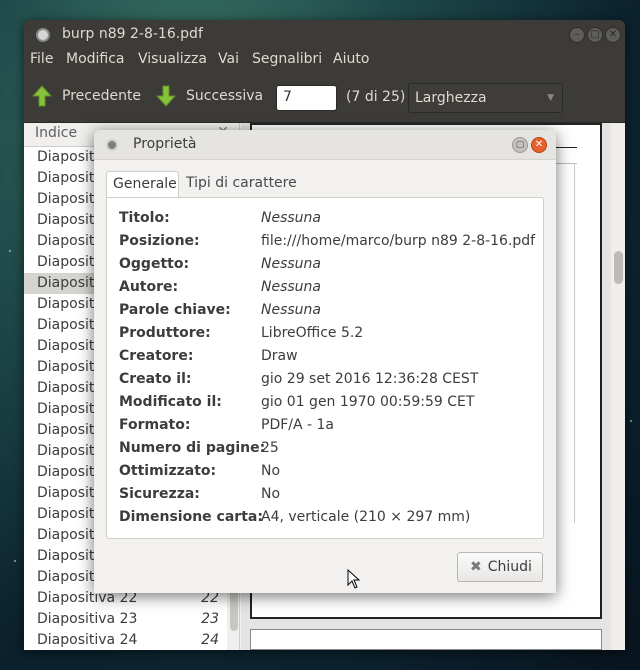 The height and width of the screenshot is (670, 640). What do you see at coordinates (228, 59) in the screenshot?
I see `menu-vai: Vai` at bounding box center [228, 59].